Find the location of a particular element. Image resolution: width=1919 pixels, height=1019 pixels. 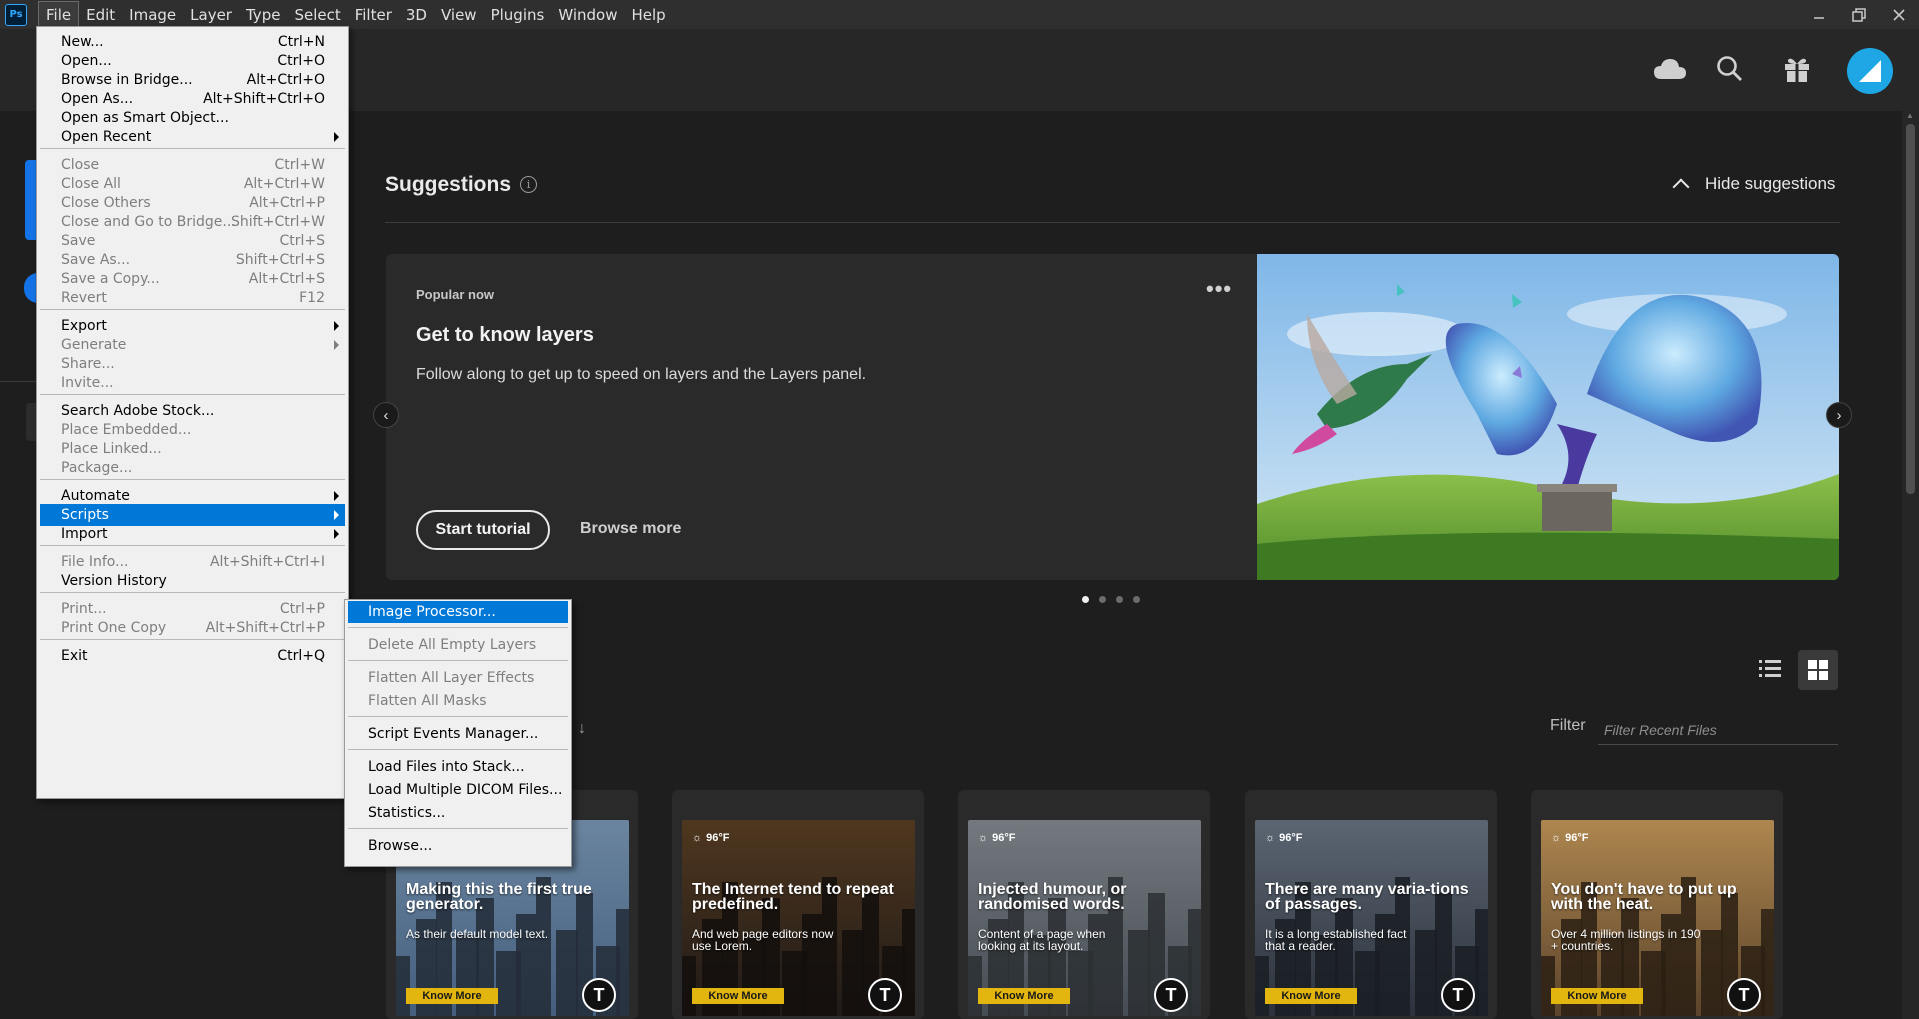

scrollbar-thumb is located at coordinates (1910, 309).